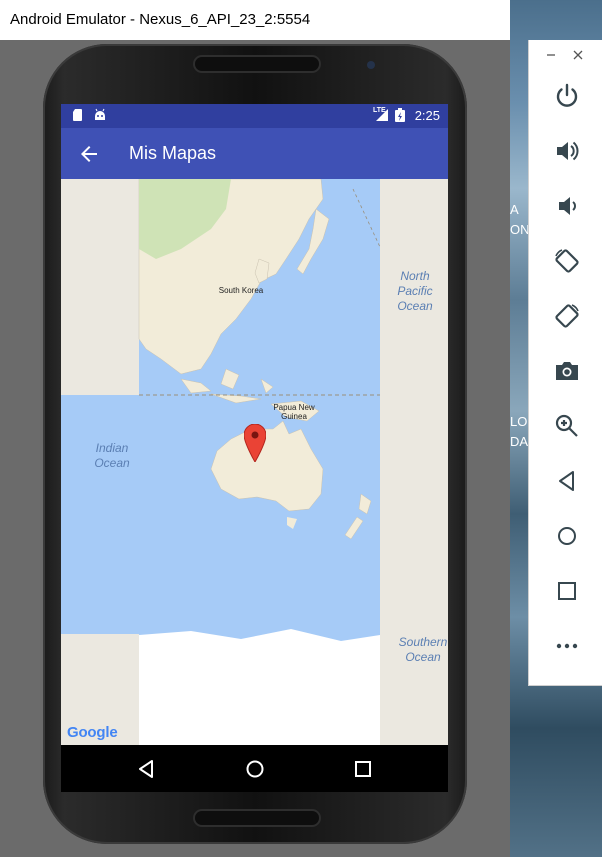 This screenshot has height=857, width=602. What do you see at coordinates (77, 115) in the screenshot?
I see `sd-card-icon` at bounding box center [77, 115].